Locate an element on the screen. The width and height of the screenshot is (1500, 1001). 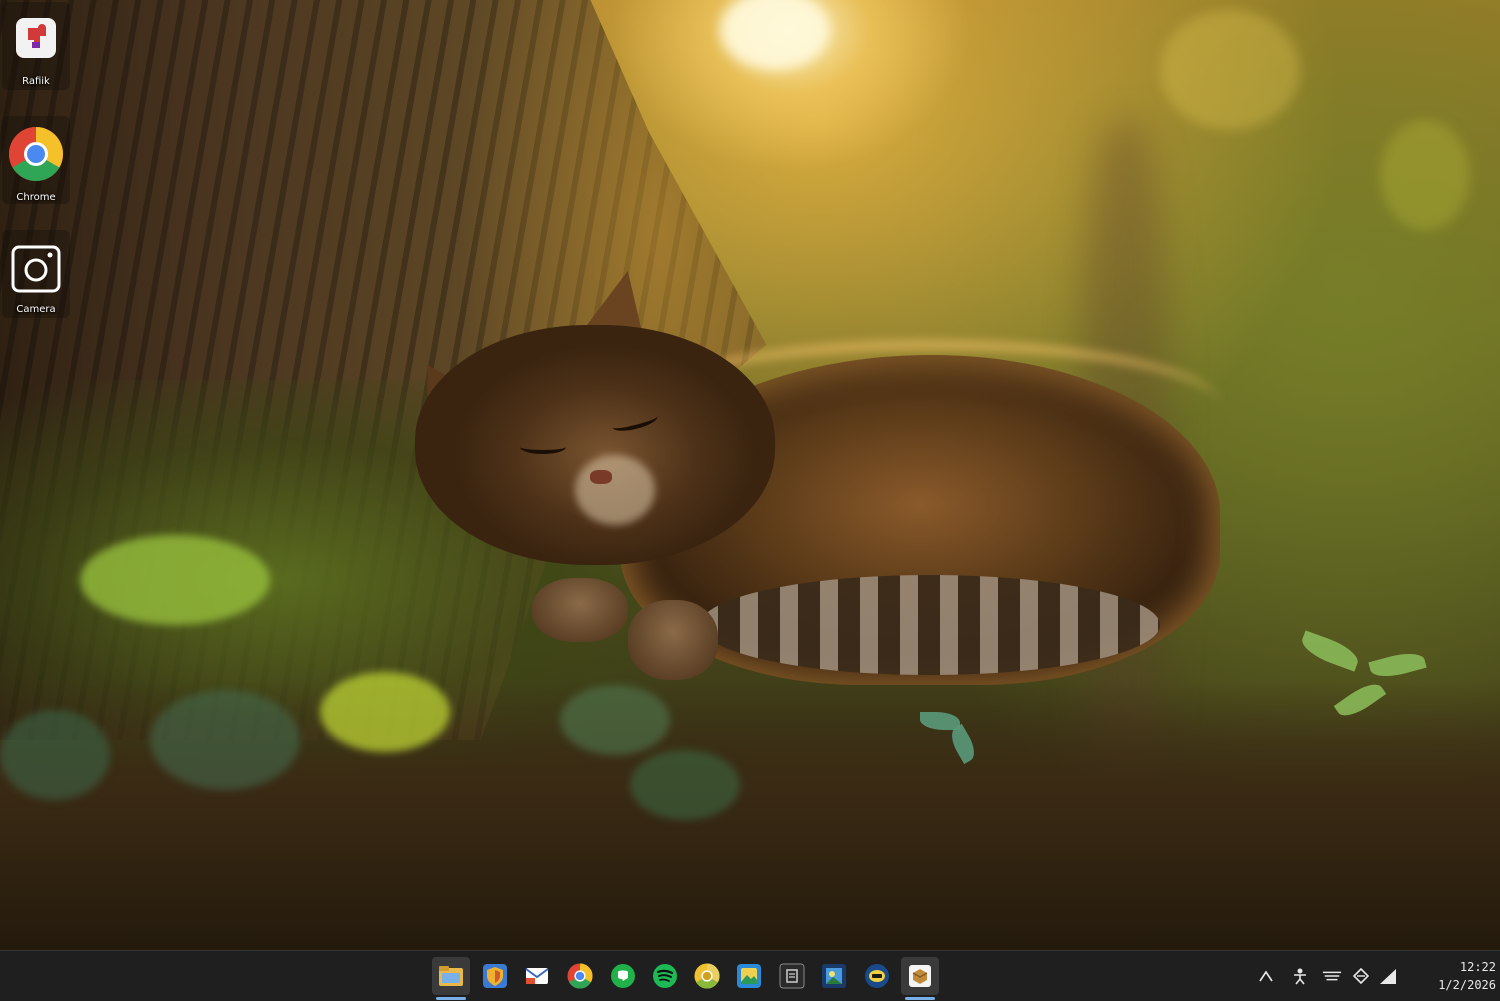
taskbar-app-file-explorer is located at coordinates (451, 978).